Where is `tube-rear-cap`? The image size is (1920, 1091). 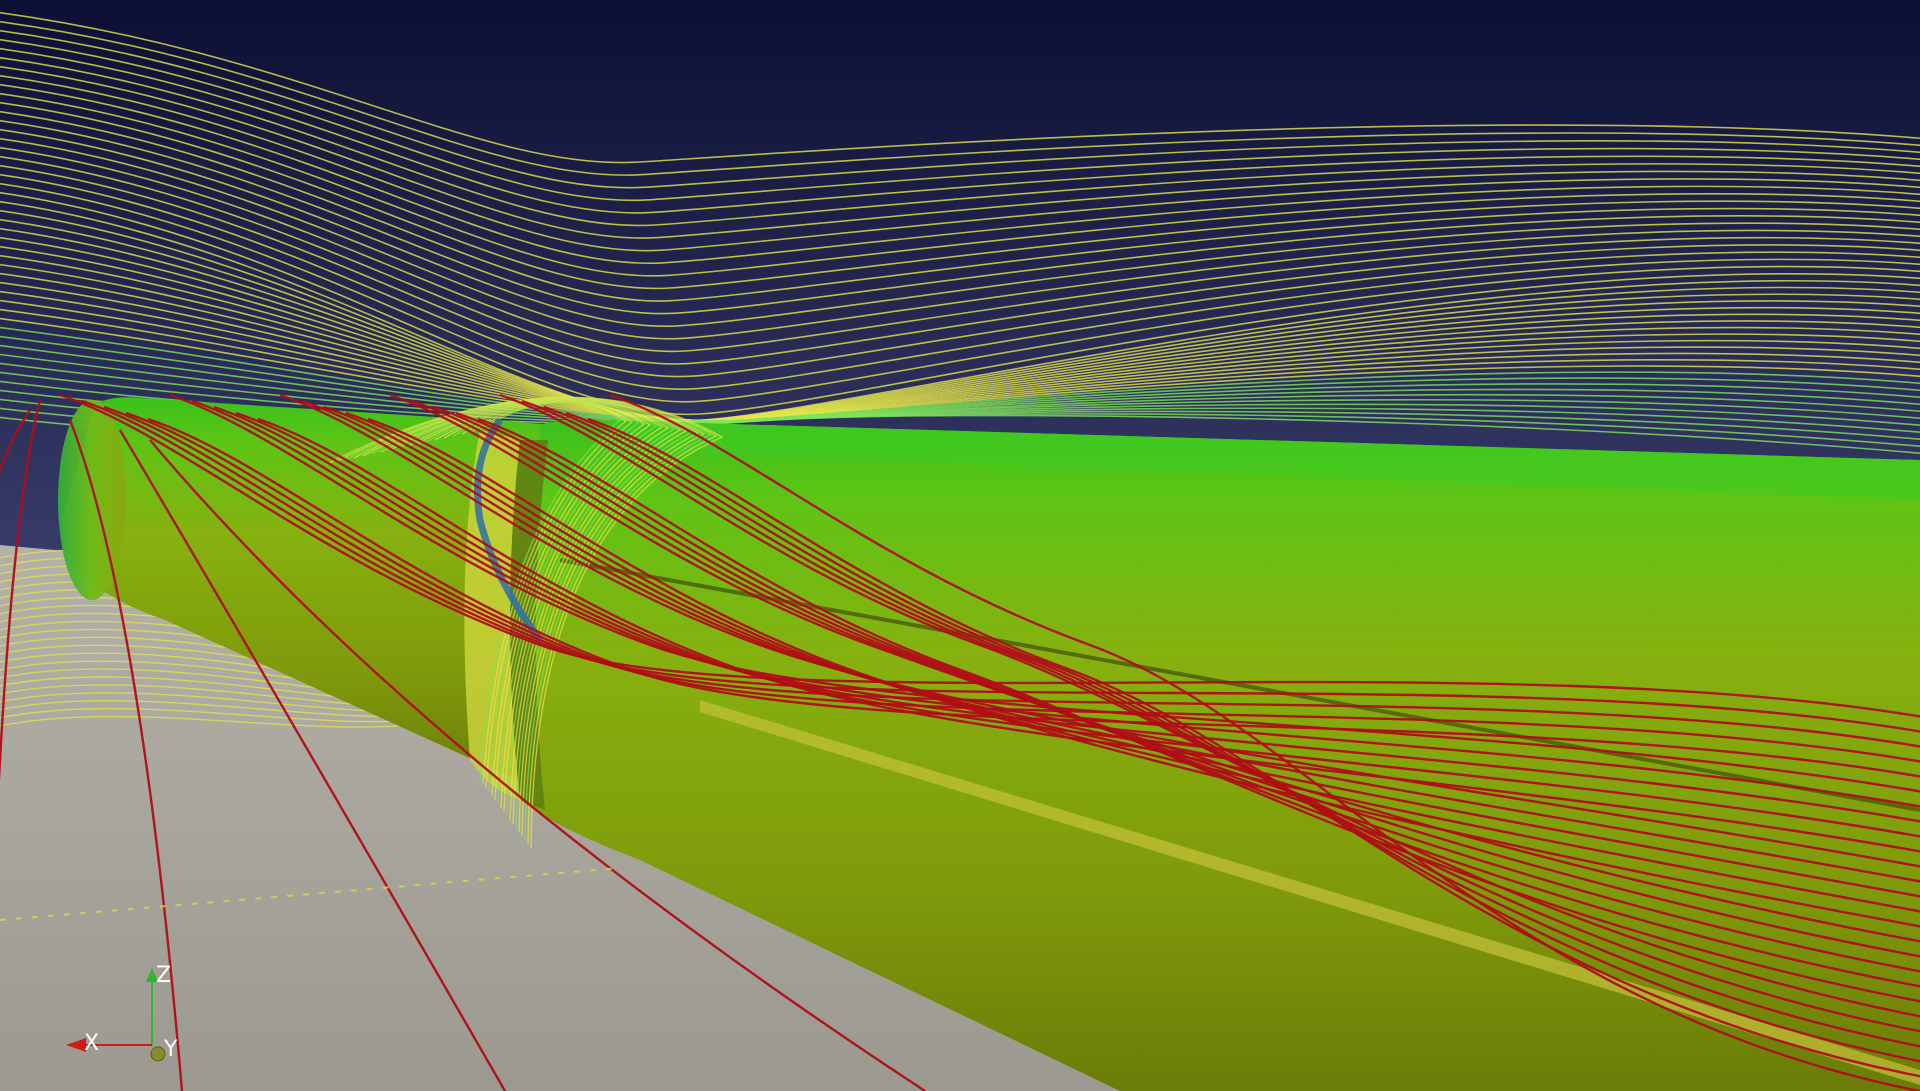 tube-rear-cap is located at coordinates (92, 500).